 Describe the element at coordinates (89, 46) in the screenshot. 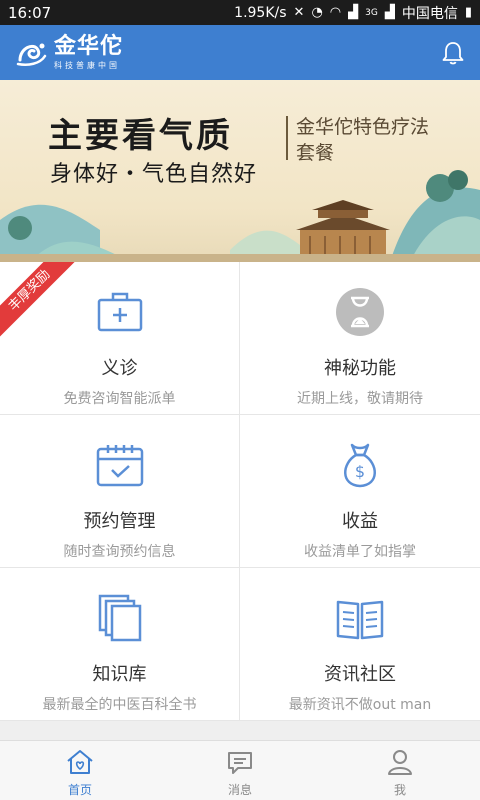

I see `logo-name: 金华佗` at that location.